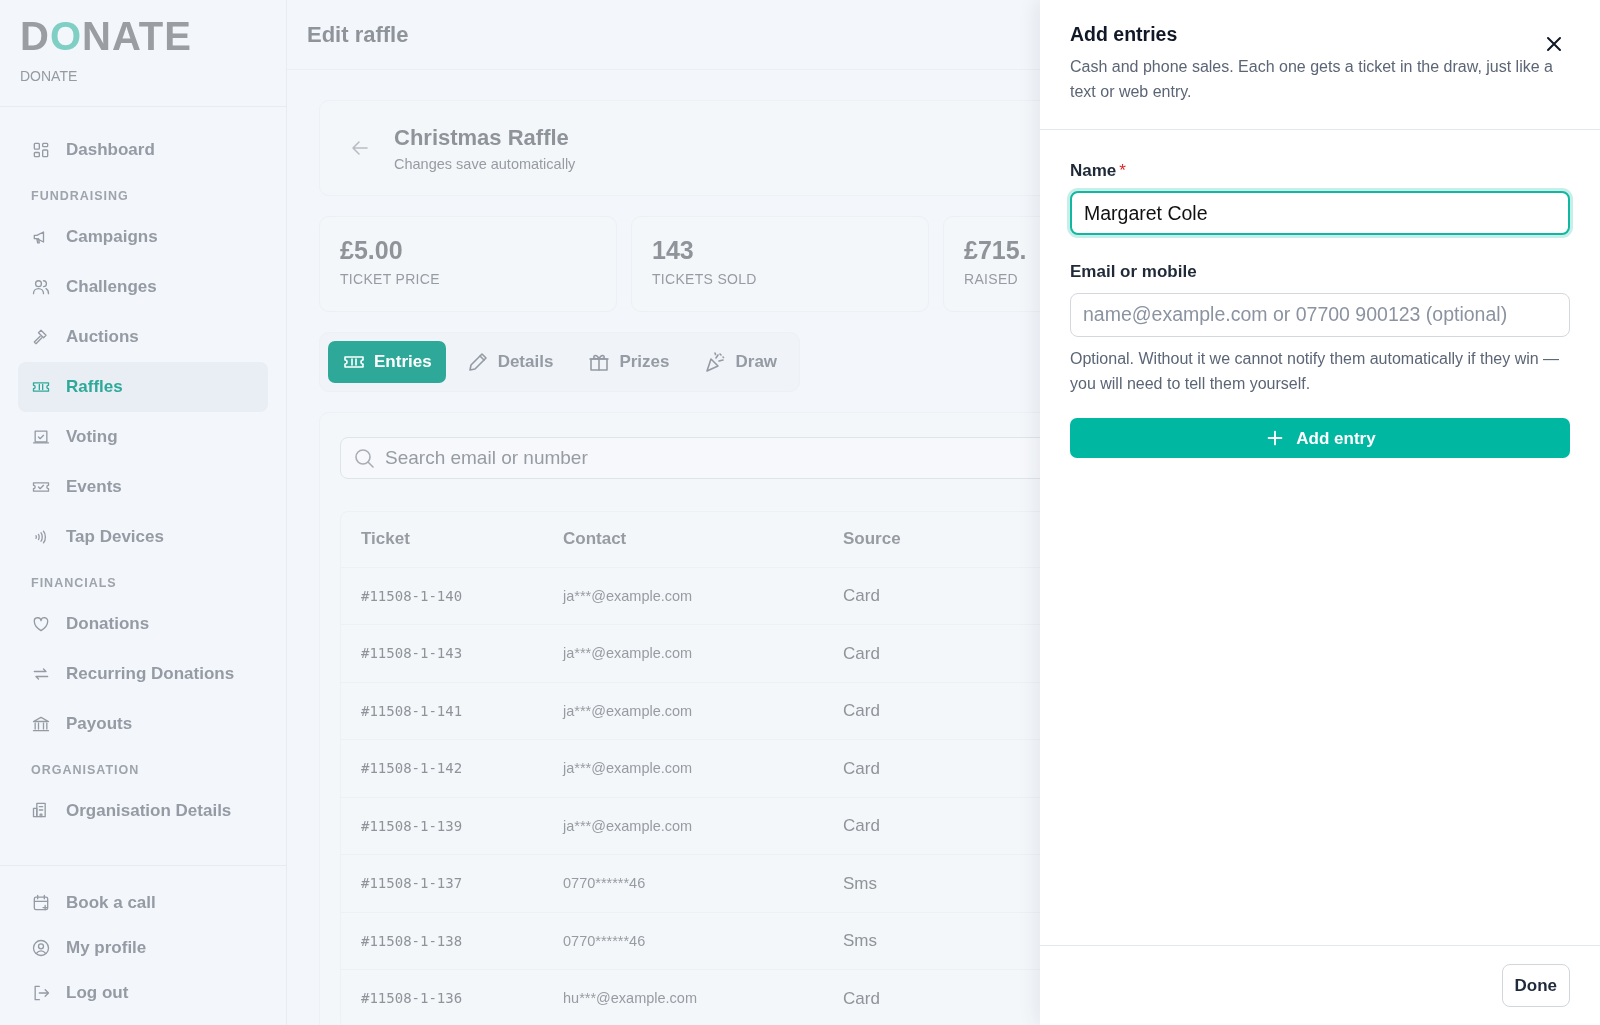 The image size is (1600, 1025). What do you see at coordinates (143, 336) in the screenshot?
I see `sidebar-item: Auctions` at bounding box center [143, 336].